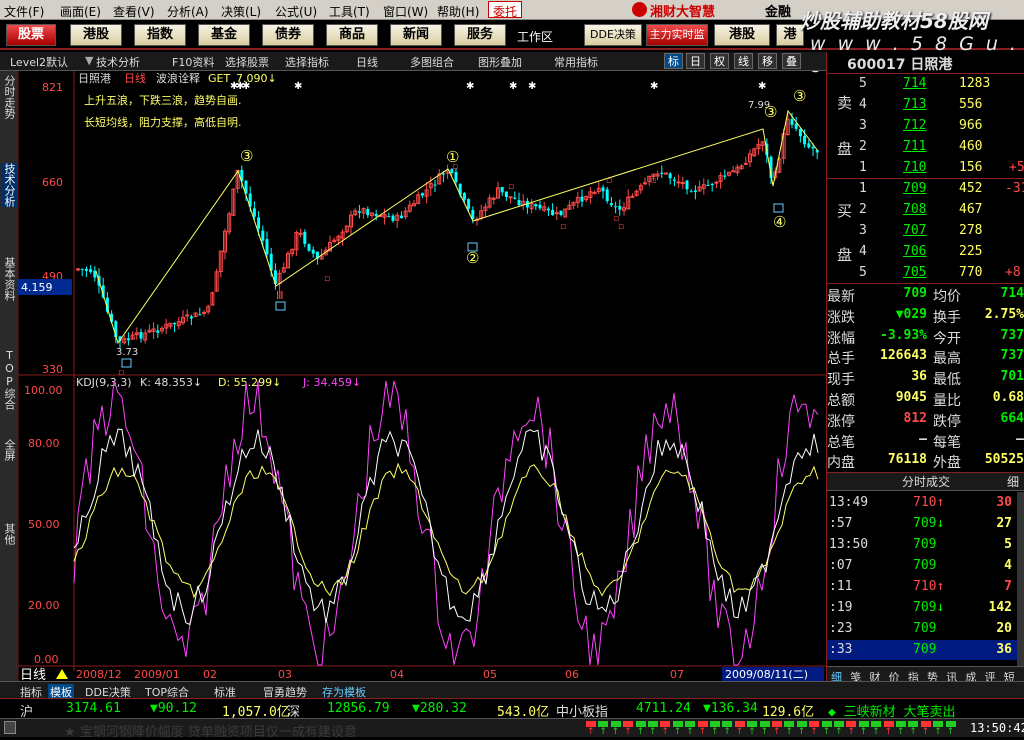 This screenshot has height=740, width=1024. What do you see at coordinates (160, 35) in the screenshot?
I see `toolbar-index-button: 指数` at bounding box center [160, 35].